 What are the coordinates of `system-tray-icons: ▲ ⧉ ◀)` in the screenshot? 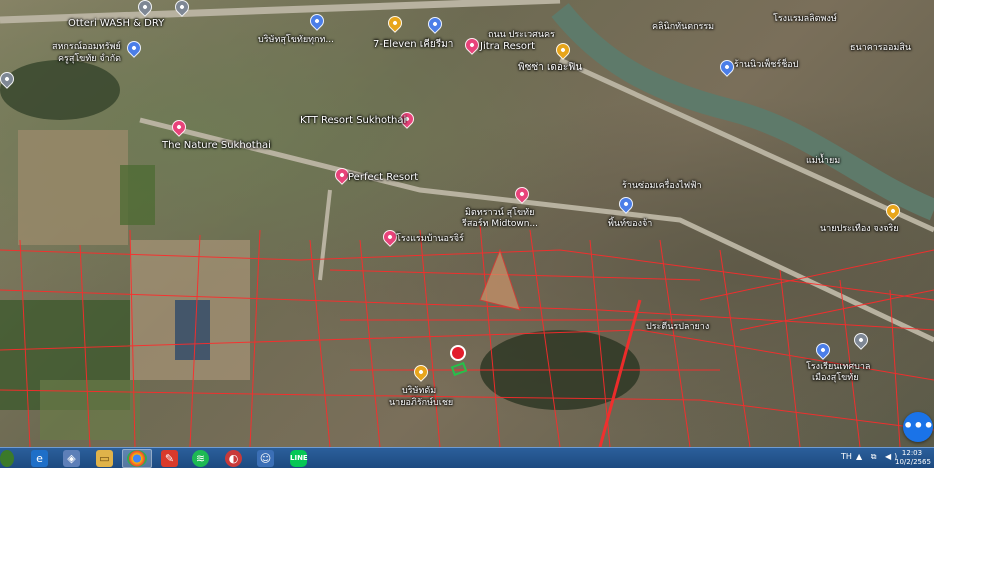 It's located at (878, 457).